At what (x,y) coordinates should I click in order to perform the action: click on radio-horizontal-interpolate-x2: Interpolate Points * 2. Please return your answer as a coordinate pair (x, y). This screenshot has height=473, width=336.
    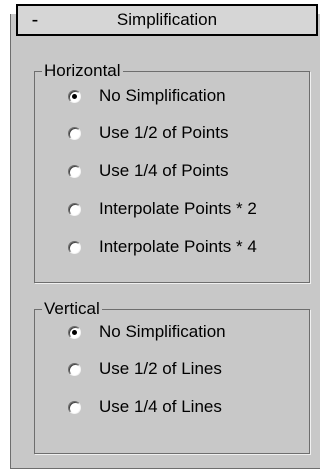
    Looking at the image, I should click on (162, 209).